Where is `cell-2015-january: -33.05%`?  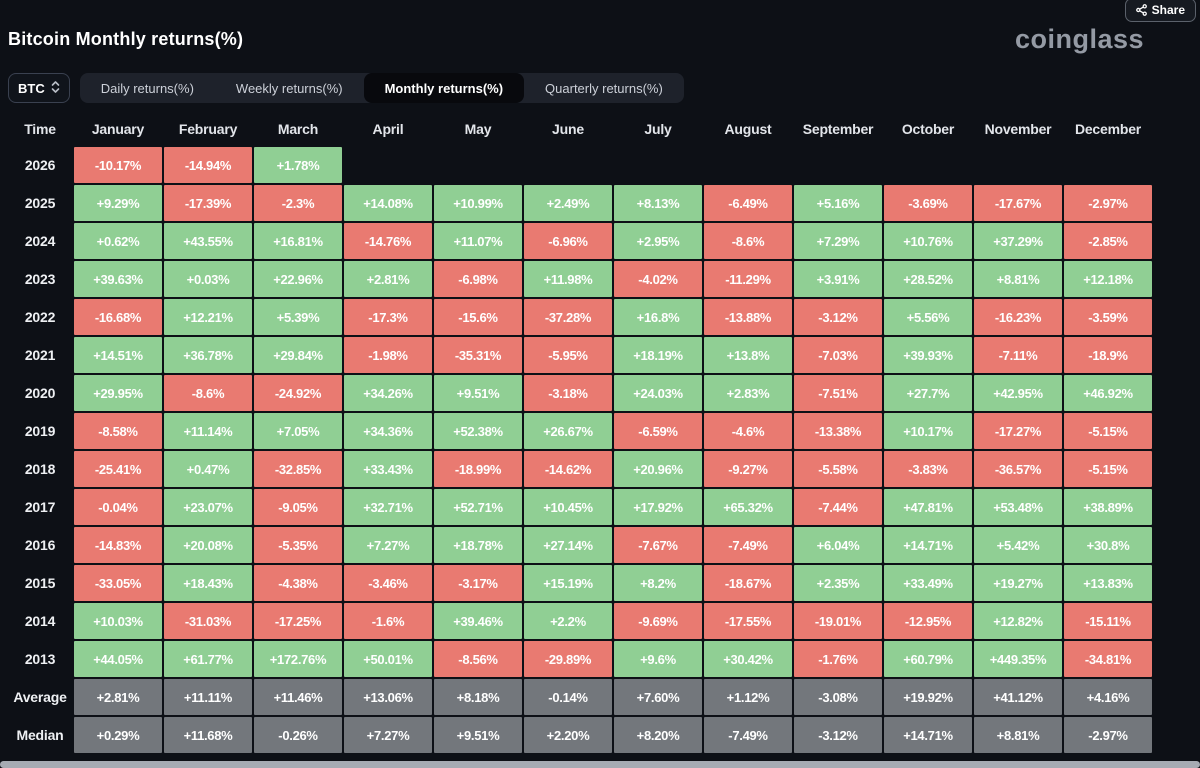
cell-2015-january: -33.05% is located at coordinates (118, 583).